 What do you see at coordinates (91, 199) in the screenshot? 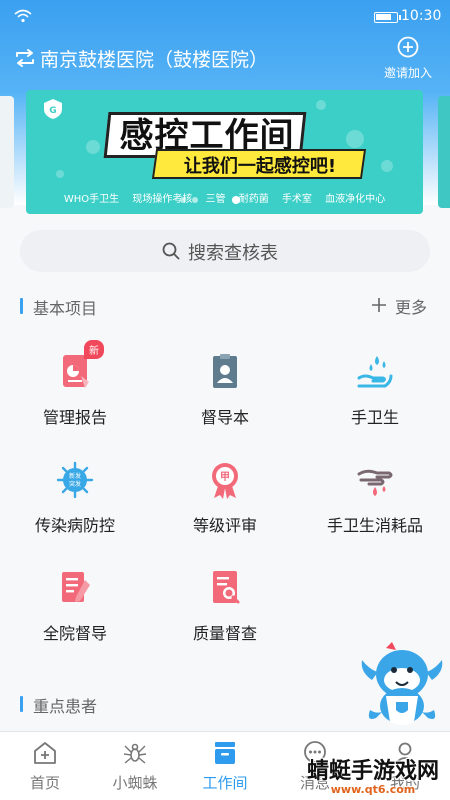
I see `banner-tag: WHO手卫生` at bounding box center [91, 199].